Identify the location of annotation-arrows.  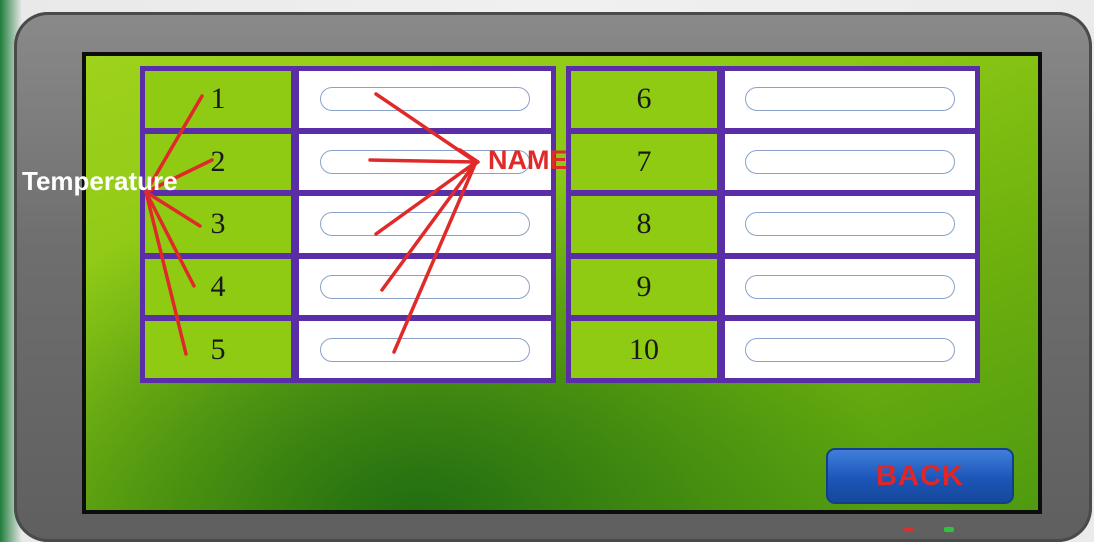
(312, 224).